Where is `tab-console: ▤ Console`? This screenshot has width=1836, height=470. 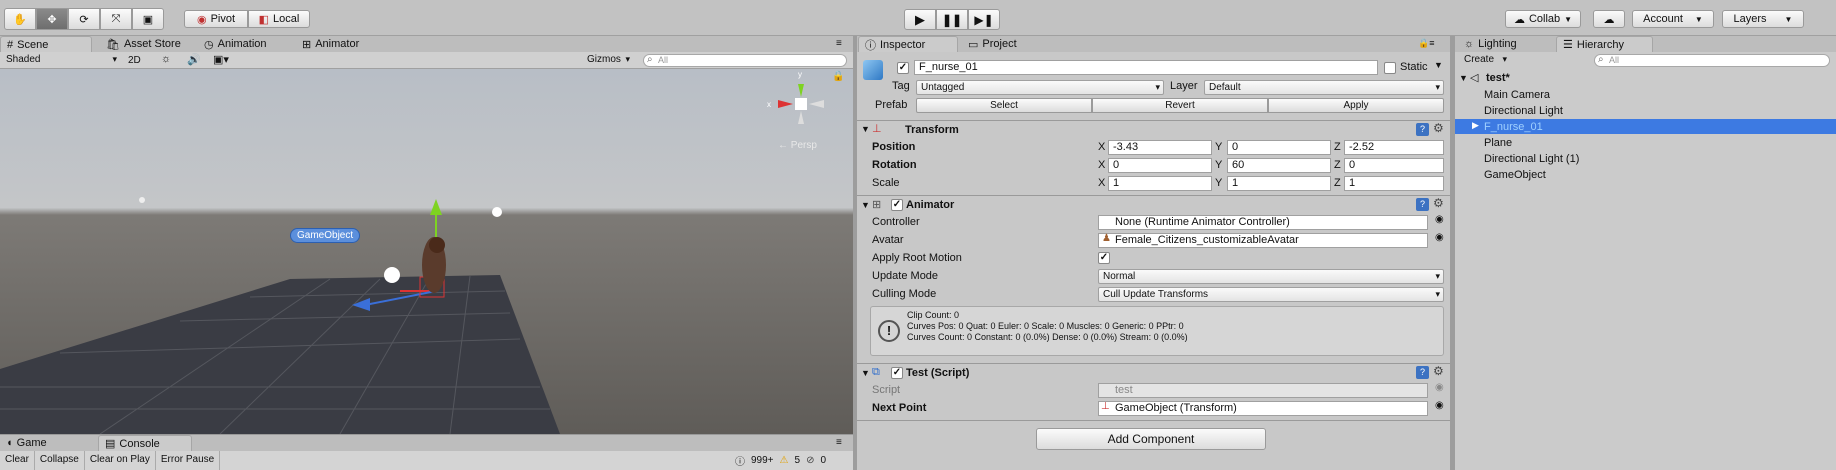
tab-console: ▤ Console is located at coordinates (145, 443).